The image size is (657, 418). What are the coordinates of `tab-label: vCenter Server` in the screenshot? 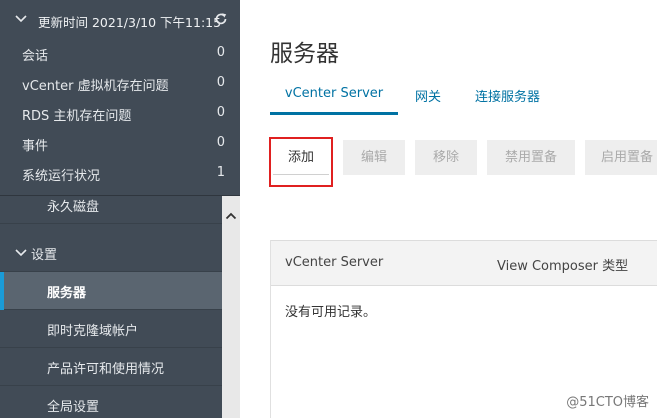 It's located at (334, 93).